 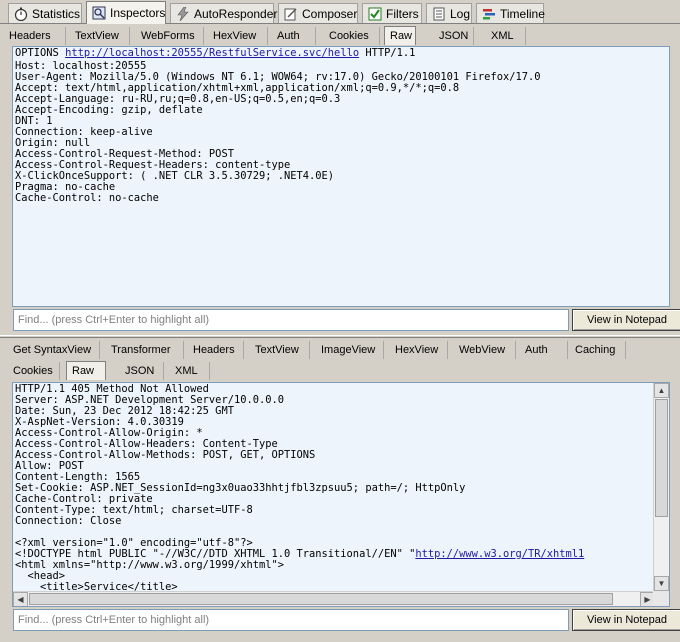 What do you see at coordinates (375, 14) in the screenshot?
I see `checkbox-icon` at bounding box center [375, 14].